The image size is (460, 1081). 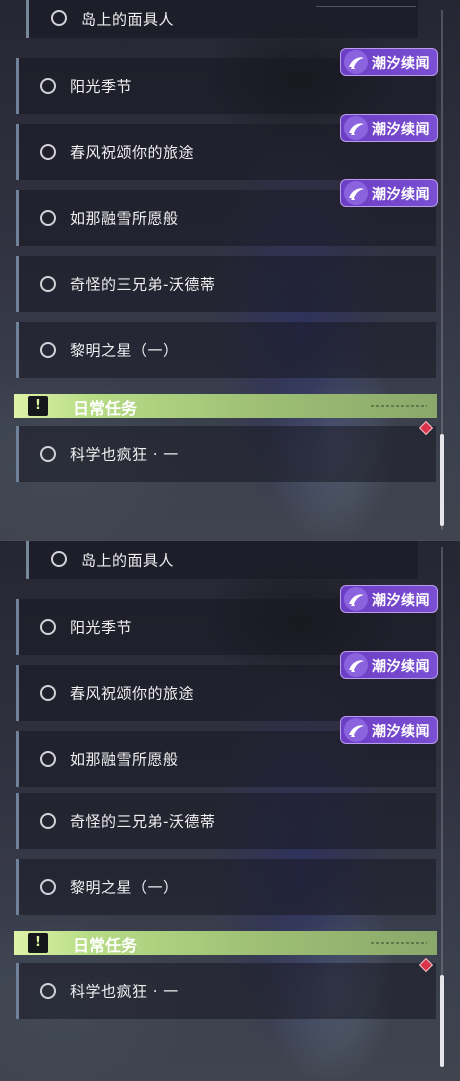 I want to click on quest-item: 岛上的面具人, so click(x=222, y=560).